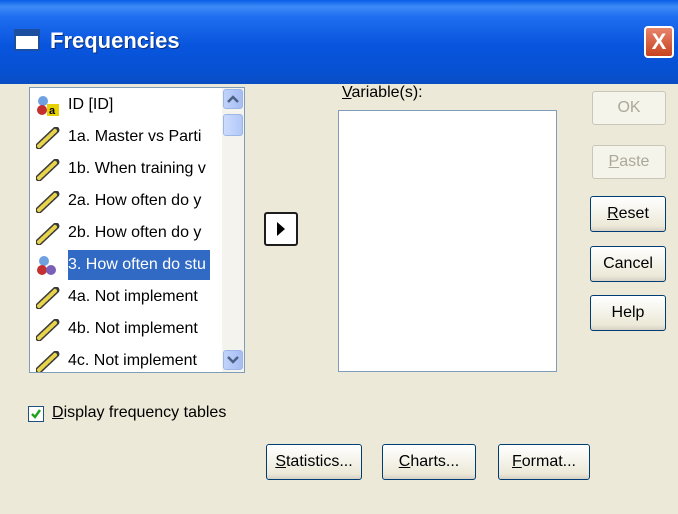  Describe the element at coordinates (382, 92) in the screenshot. I see `variables-label: Variable(s):` at that location.